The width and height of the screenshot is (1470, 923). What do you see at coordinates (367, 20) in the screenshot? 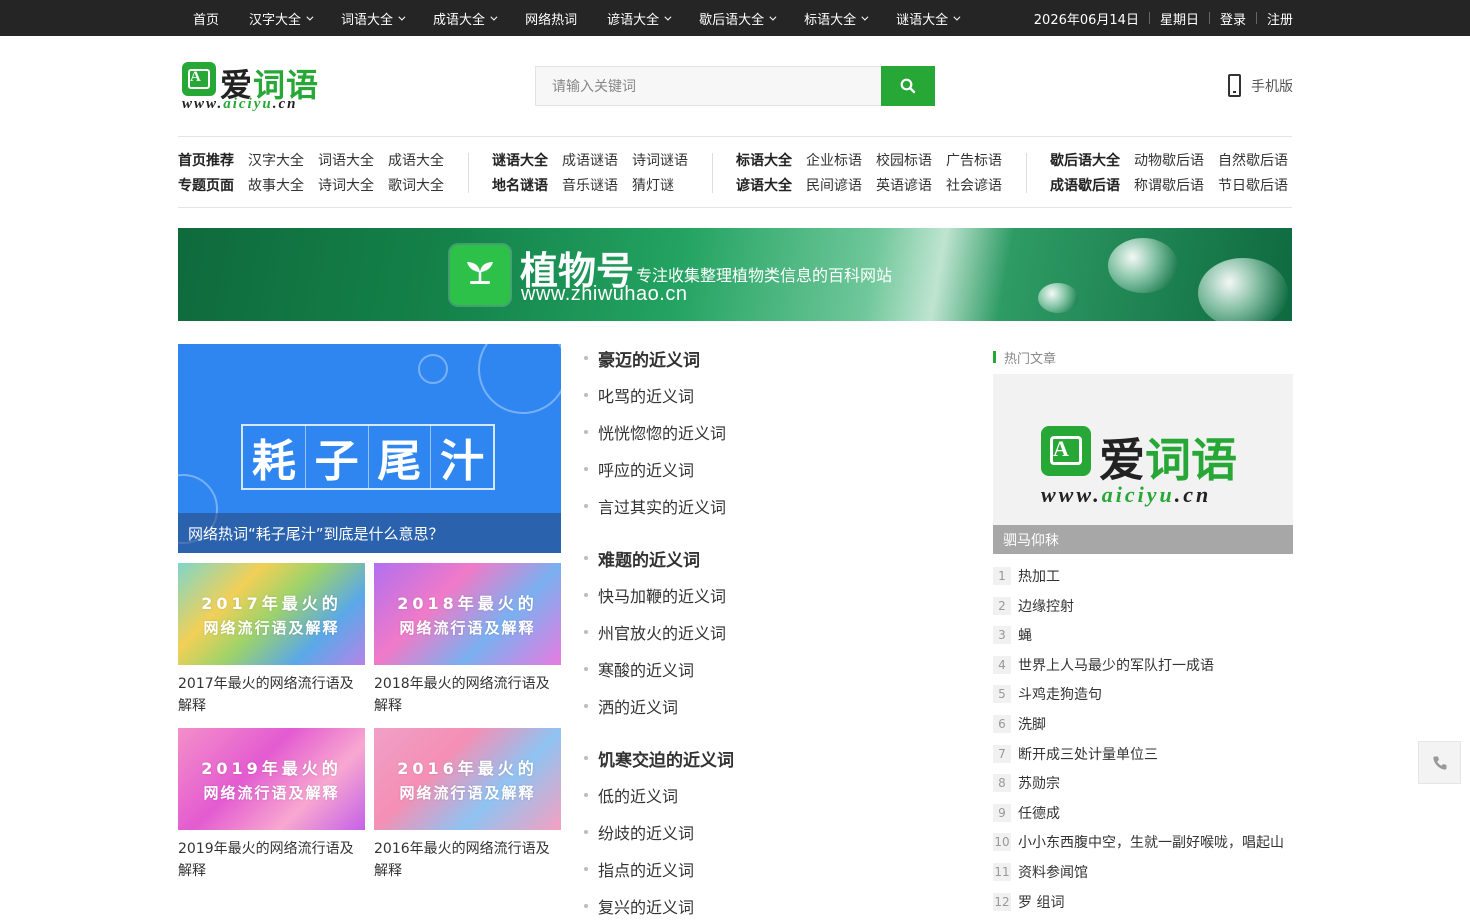
I see `top-nav-label: 词语大全` at bounding box center [367, 20].